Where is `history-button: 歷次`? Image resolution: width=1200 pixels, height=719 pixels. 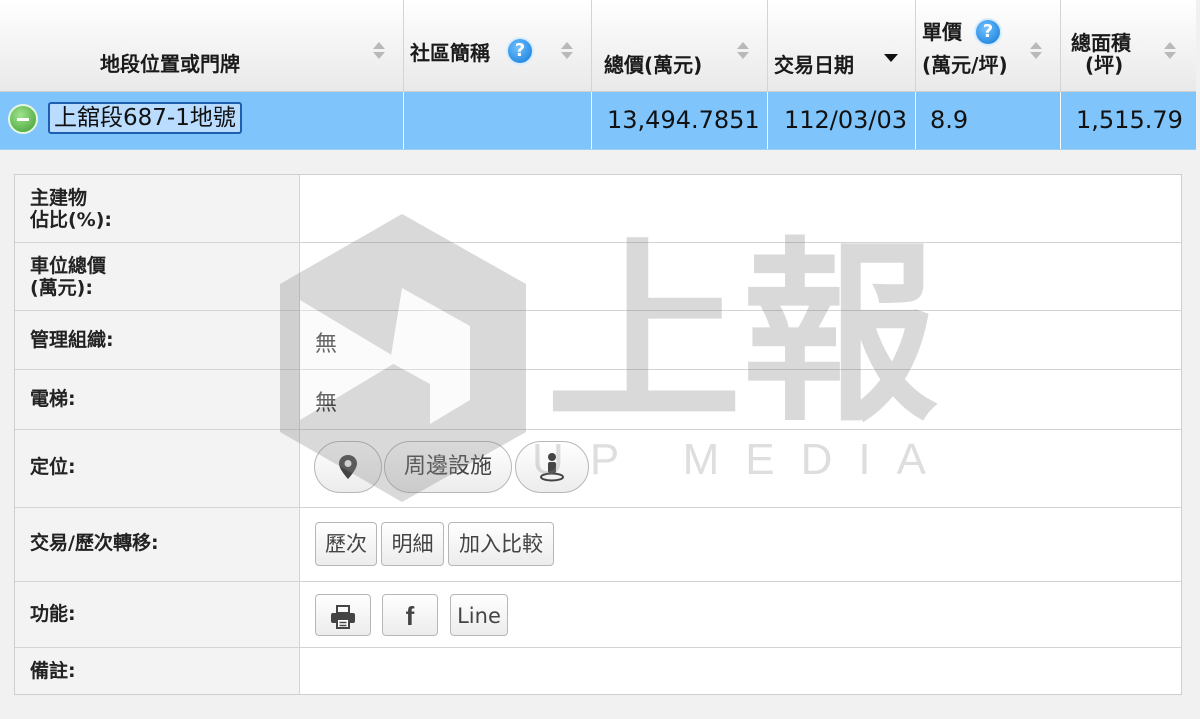 history-button: 歷次 is located at coordinates (346, 544).